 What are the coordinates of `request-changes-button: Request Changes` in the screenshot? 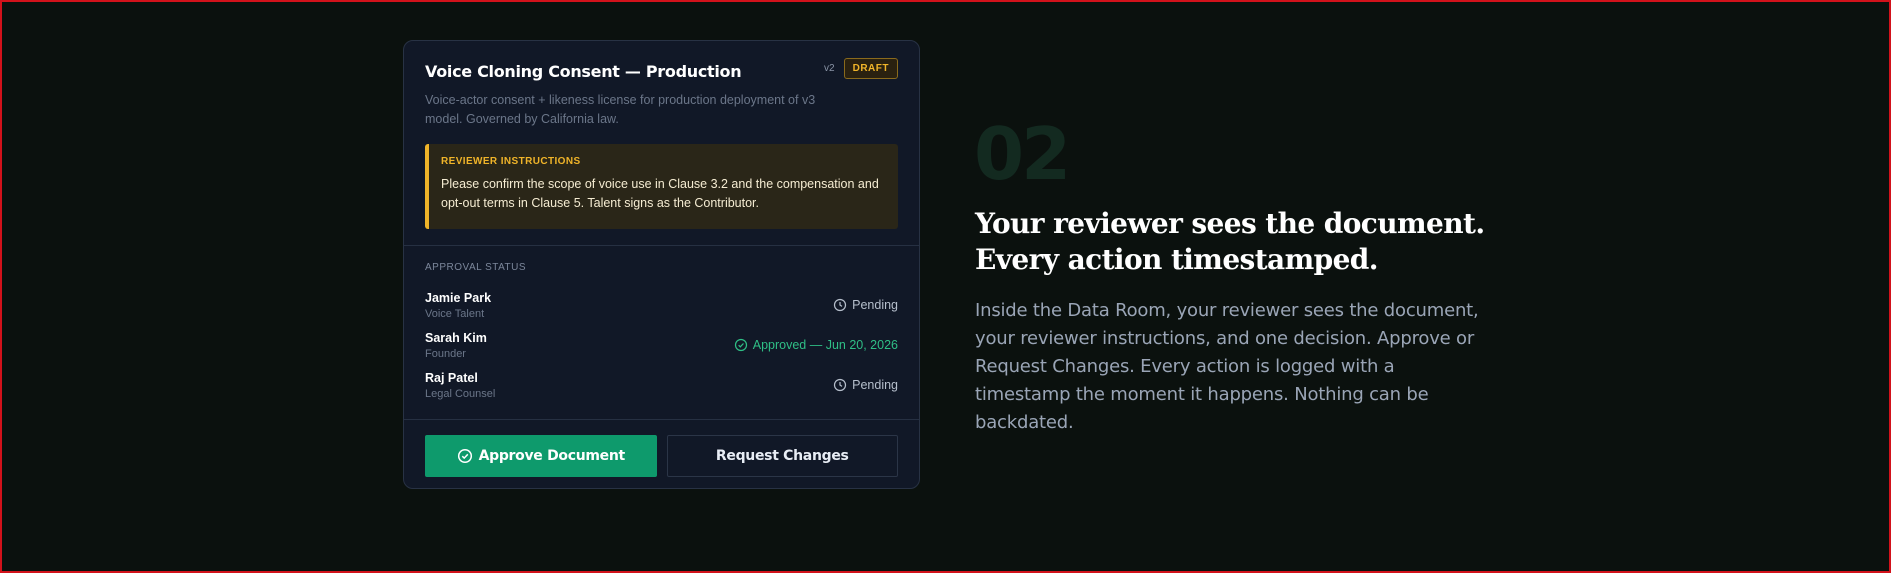 It's located at (782, 456).